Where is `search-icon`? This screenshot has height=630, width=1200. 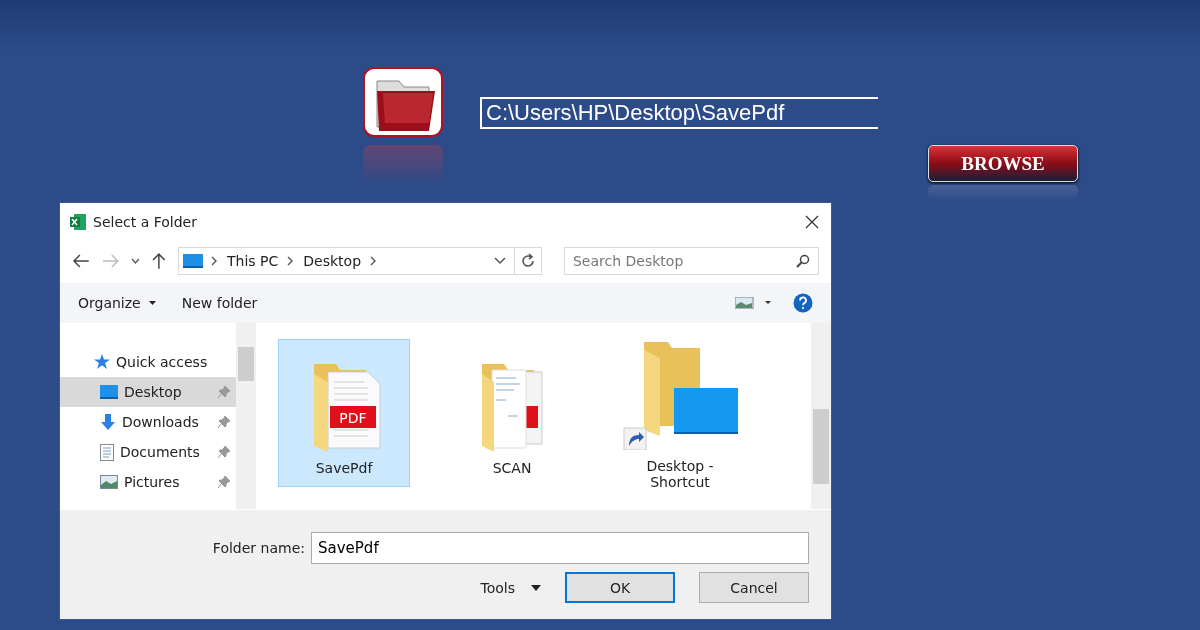 search-icon is located at coordinates (803, 261).